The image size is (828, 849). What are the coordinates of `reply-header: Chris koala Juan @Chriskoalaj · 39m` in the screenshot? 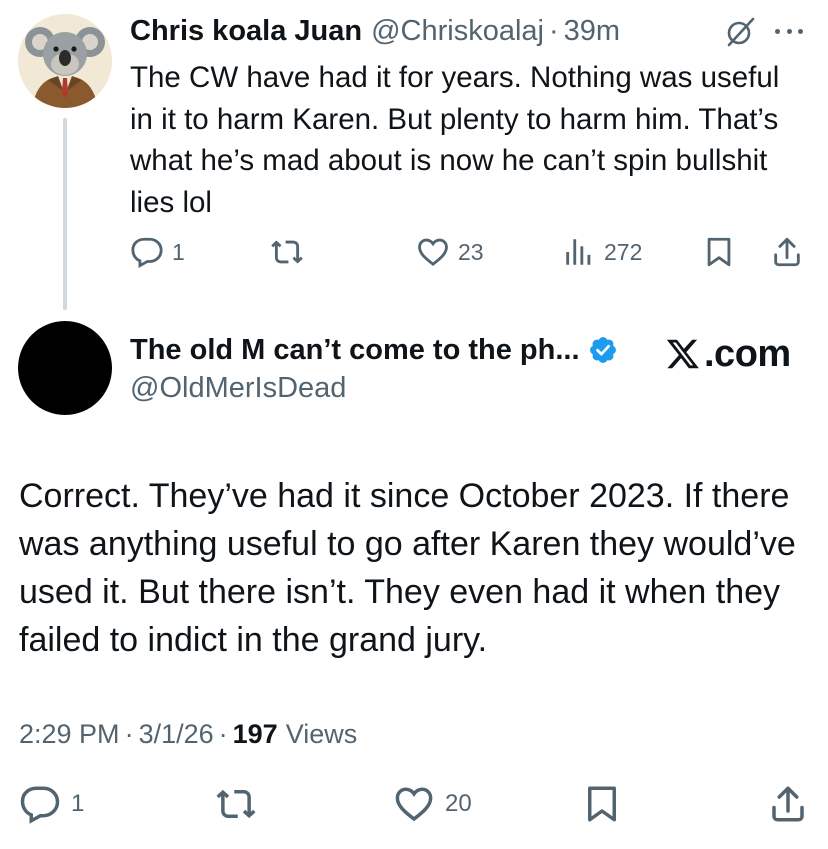 It's located at (375, 31).